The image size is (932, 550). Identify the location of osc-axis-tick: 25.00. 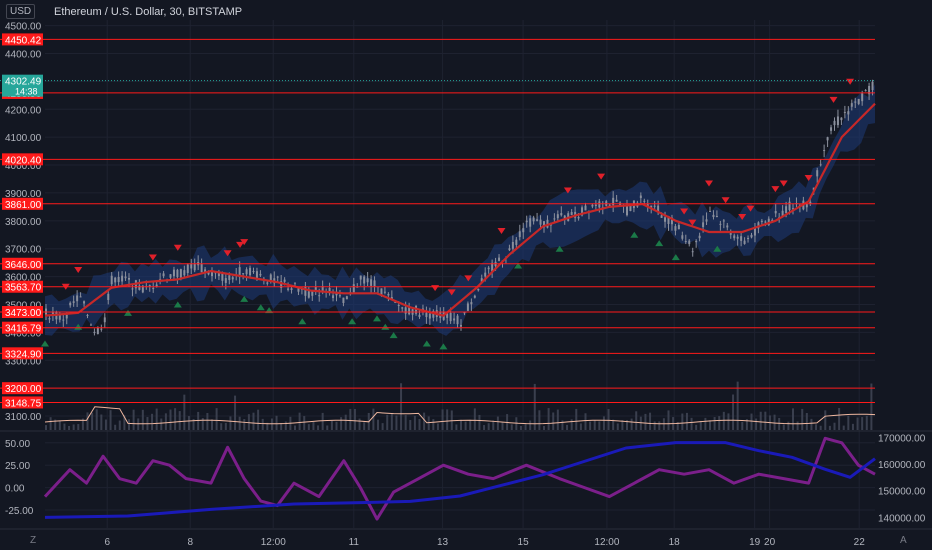
(17, 466).